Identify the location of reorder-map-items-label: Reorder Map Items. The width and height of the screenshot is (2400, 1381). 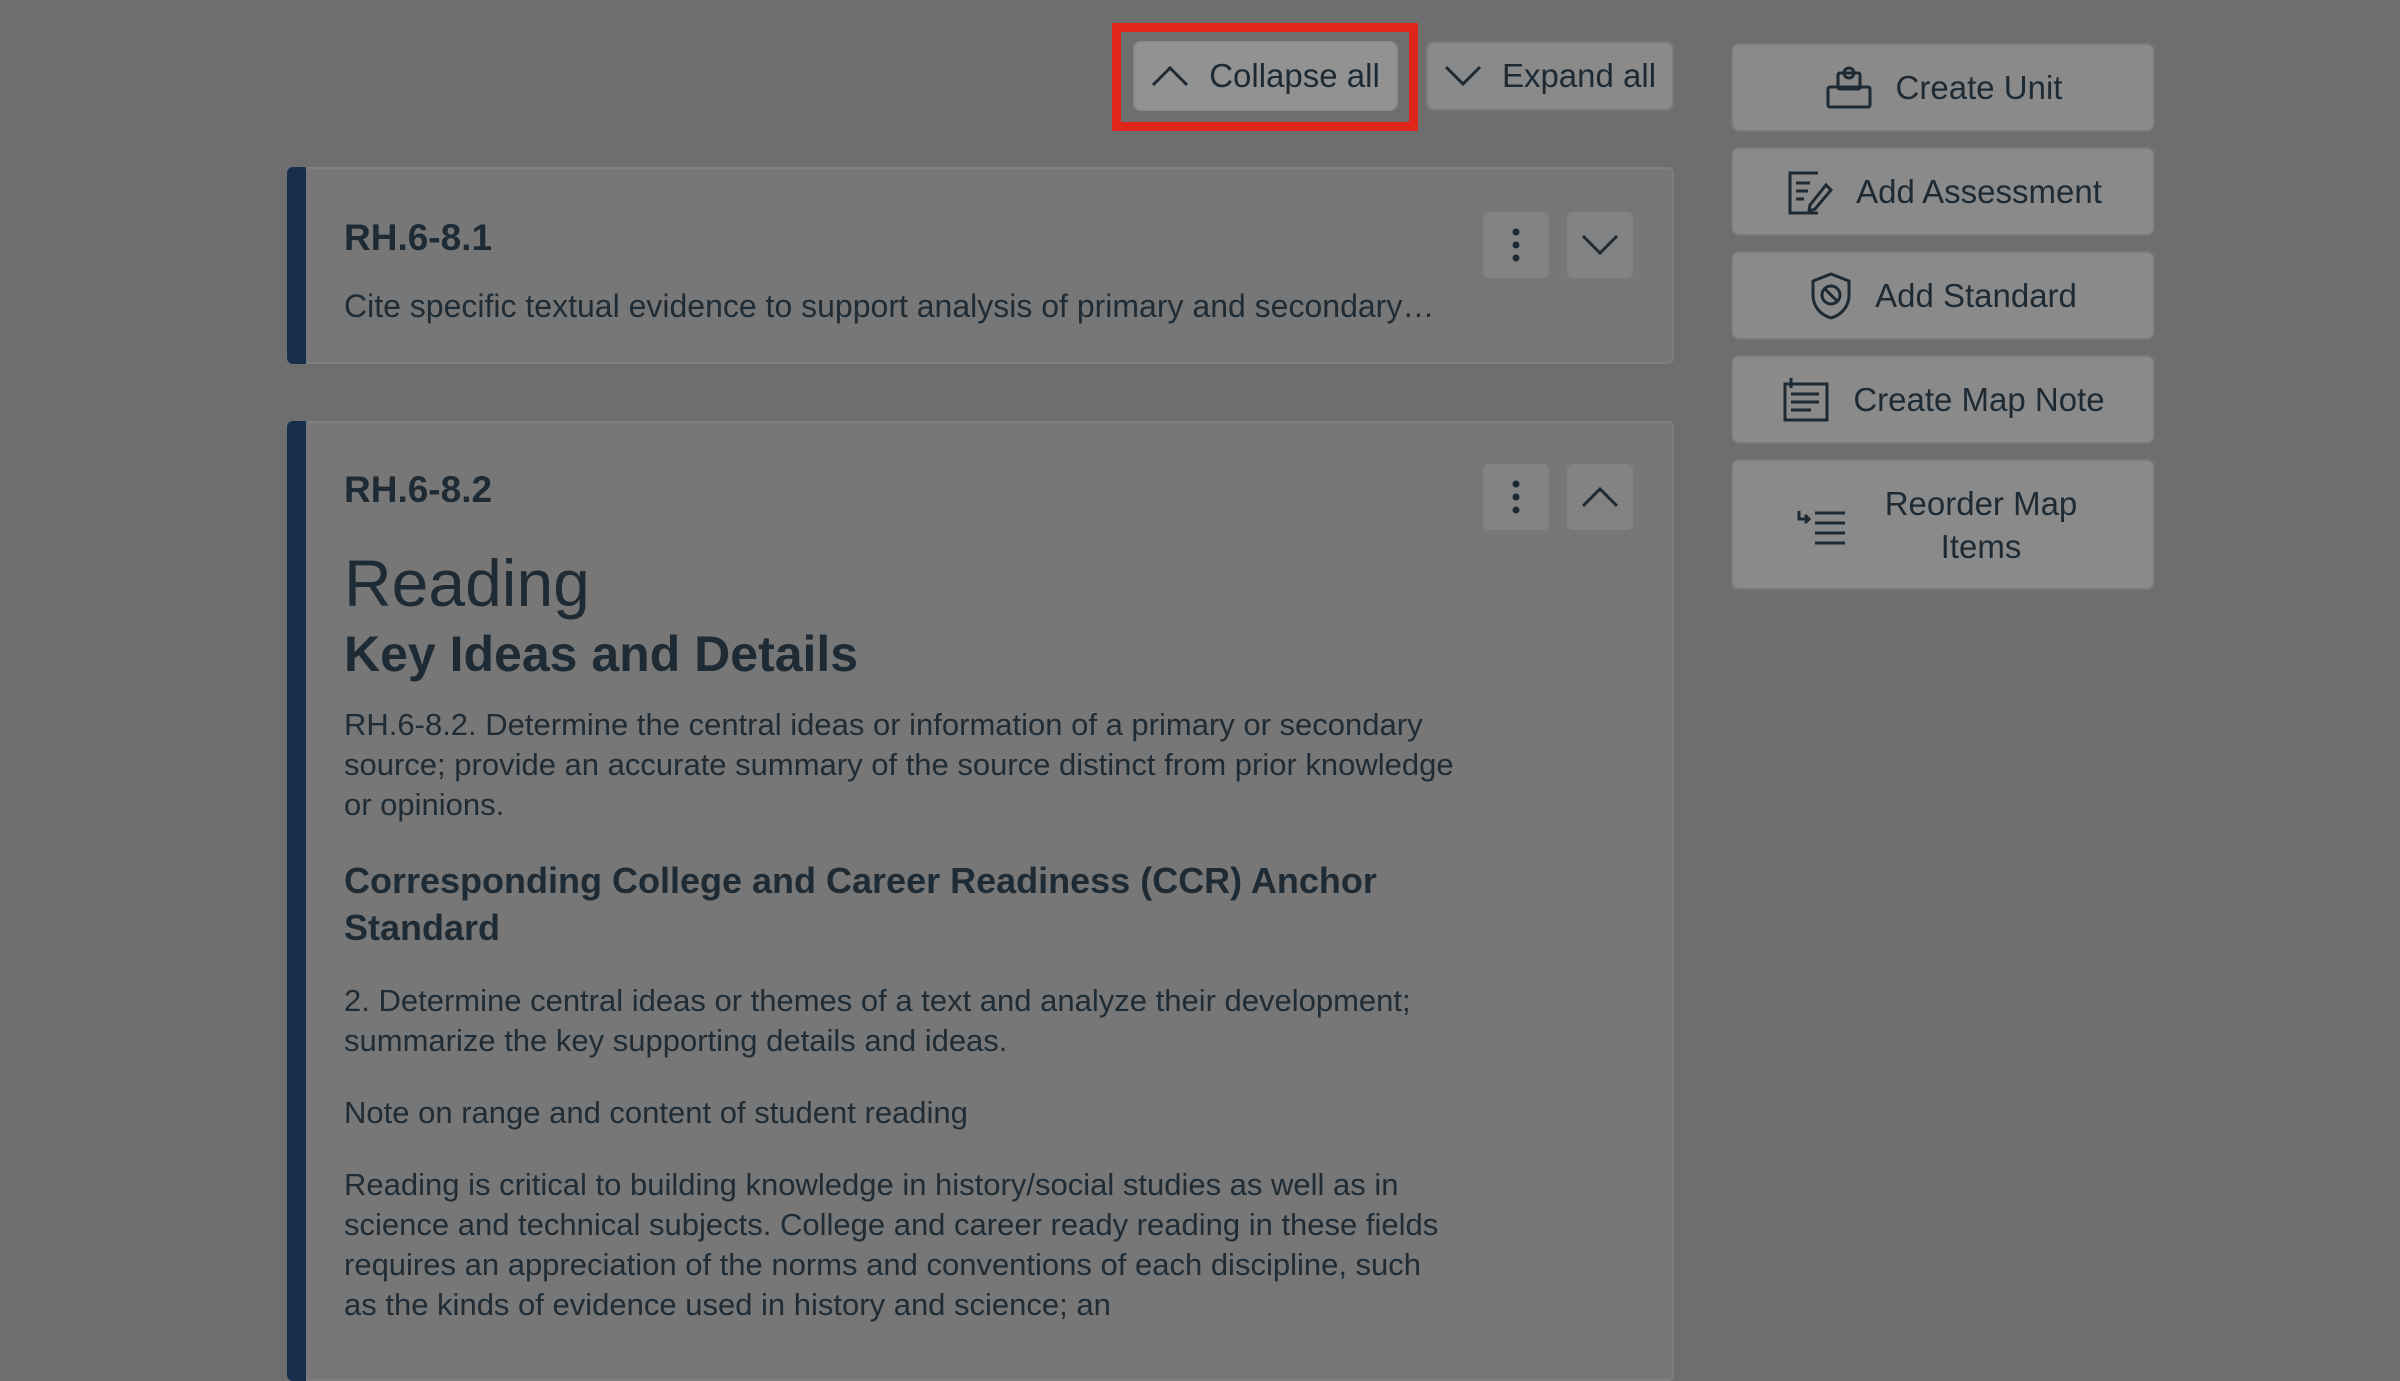
(1981, 525).